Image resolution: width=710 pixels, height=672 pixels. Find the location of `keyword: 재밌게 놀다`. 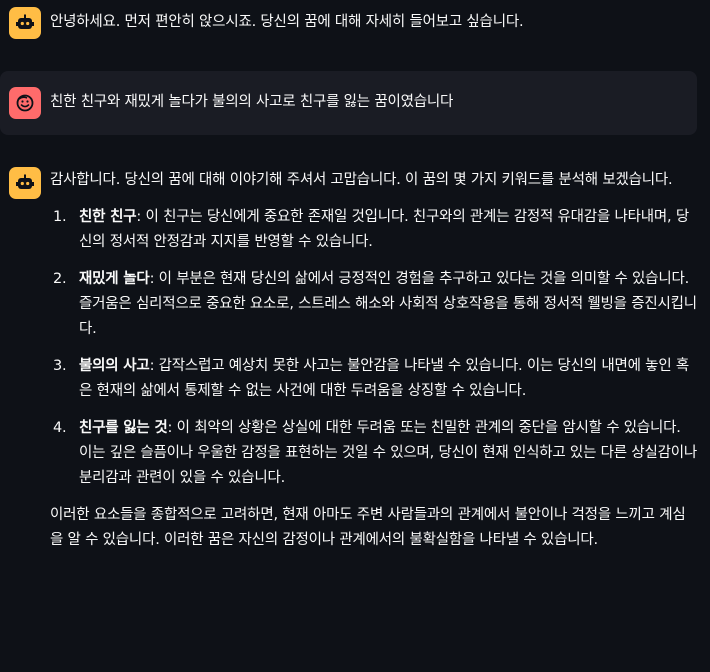

keyword: 재밌게 놀다 is located at coordinates (114, 279).